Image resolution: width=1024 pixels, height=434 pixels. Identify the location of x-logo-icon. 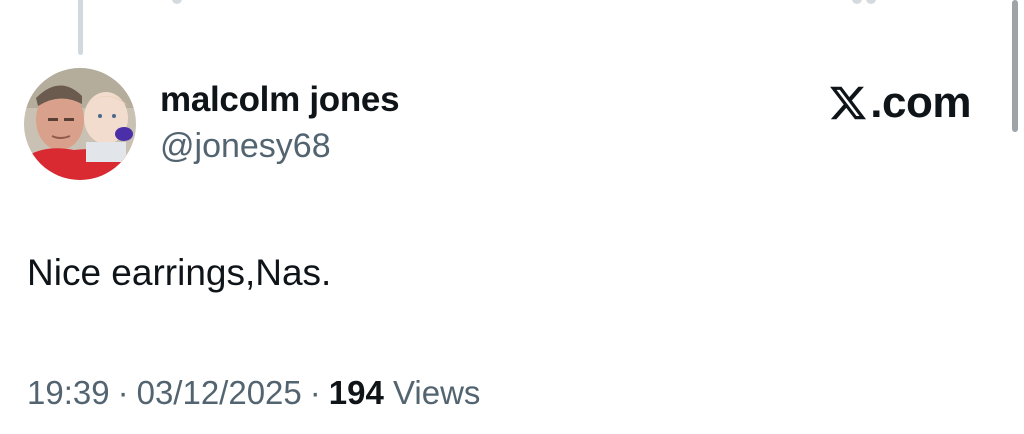
(848, 103).